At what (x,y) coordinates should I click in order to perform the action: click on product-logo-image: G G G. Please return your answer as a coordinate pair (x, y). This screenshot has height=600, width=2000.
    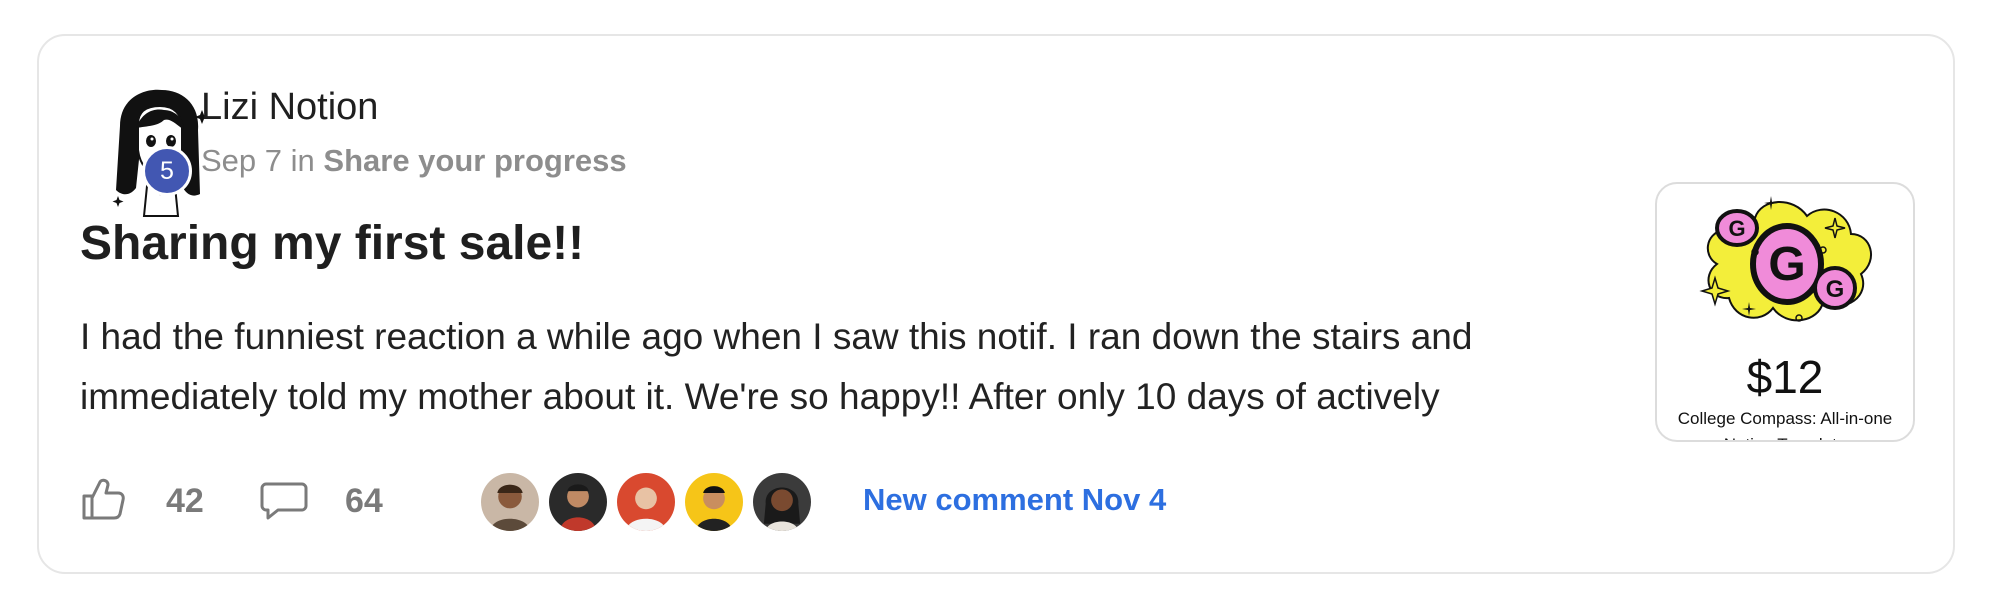
    Looking at the image, I should click on (1785, 259).